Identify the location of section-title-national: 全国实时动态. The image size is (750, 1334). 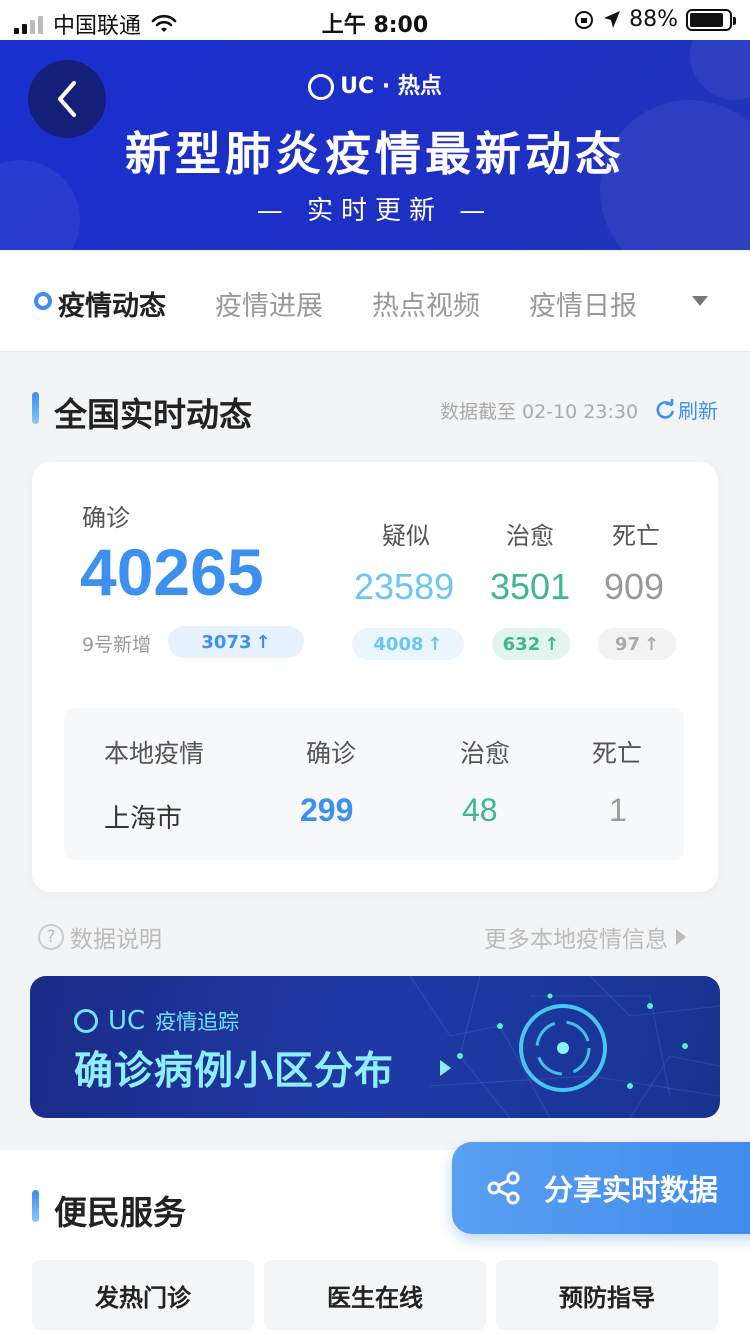
(153, 414).